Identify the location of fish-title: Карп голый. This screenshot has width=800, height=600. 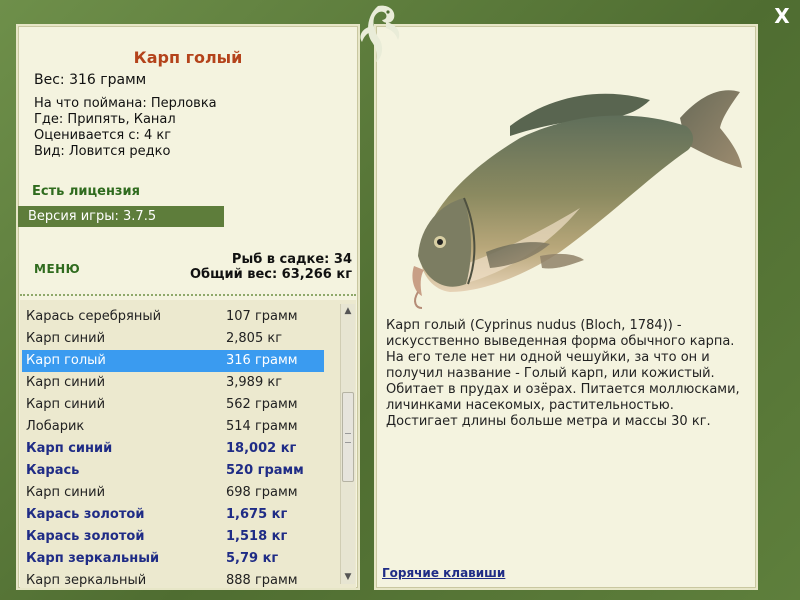
(188, 57).